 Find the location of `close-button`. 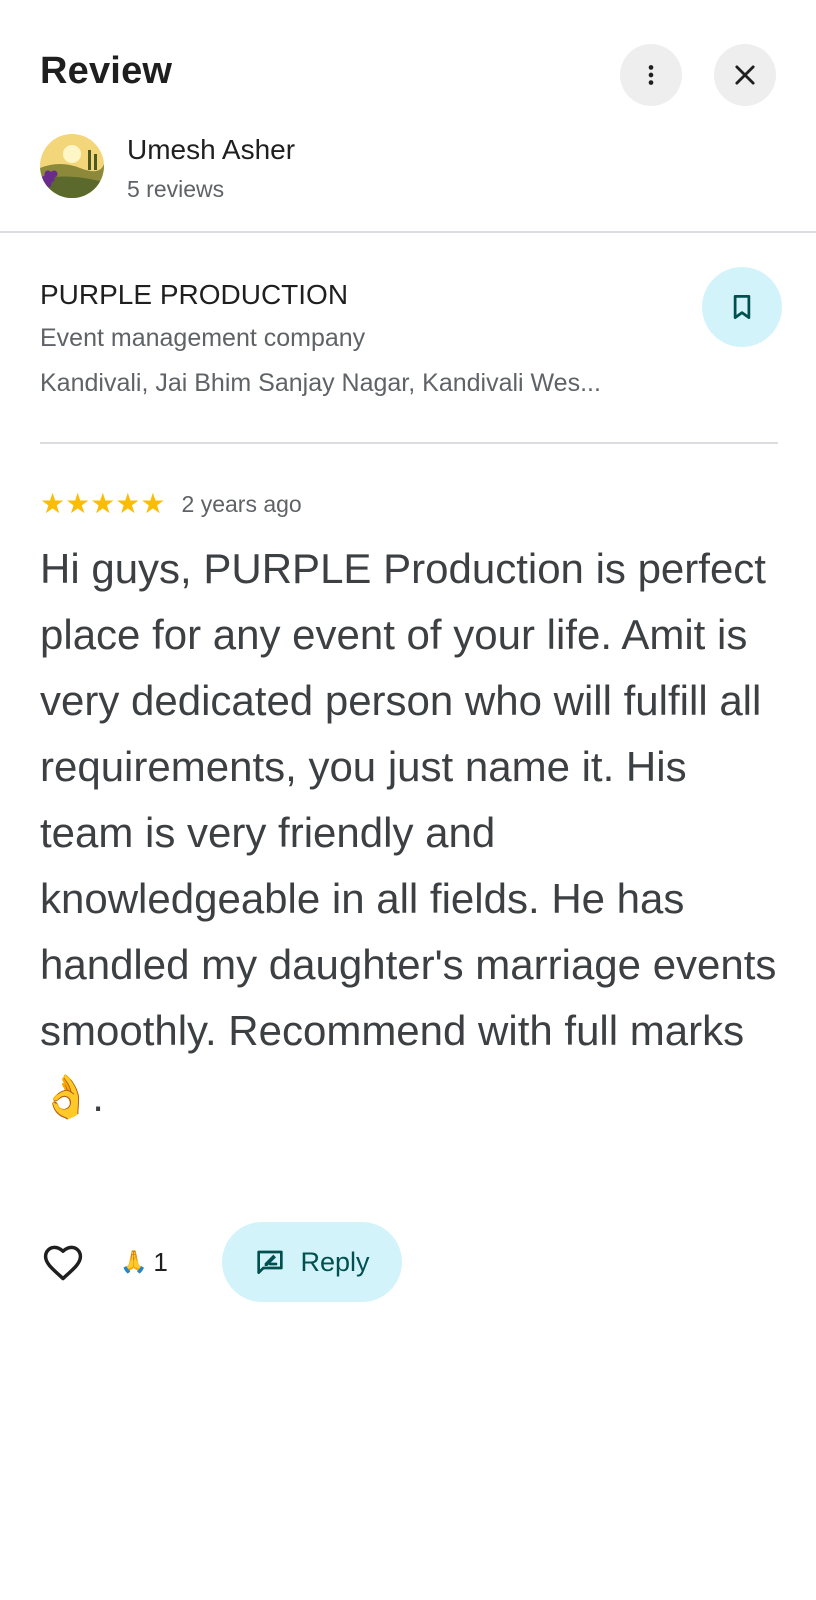

close-button is located at coordinates (745, 75).